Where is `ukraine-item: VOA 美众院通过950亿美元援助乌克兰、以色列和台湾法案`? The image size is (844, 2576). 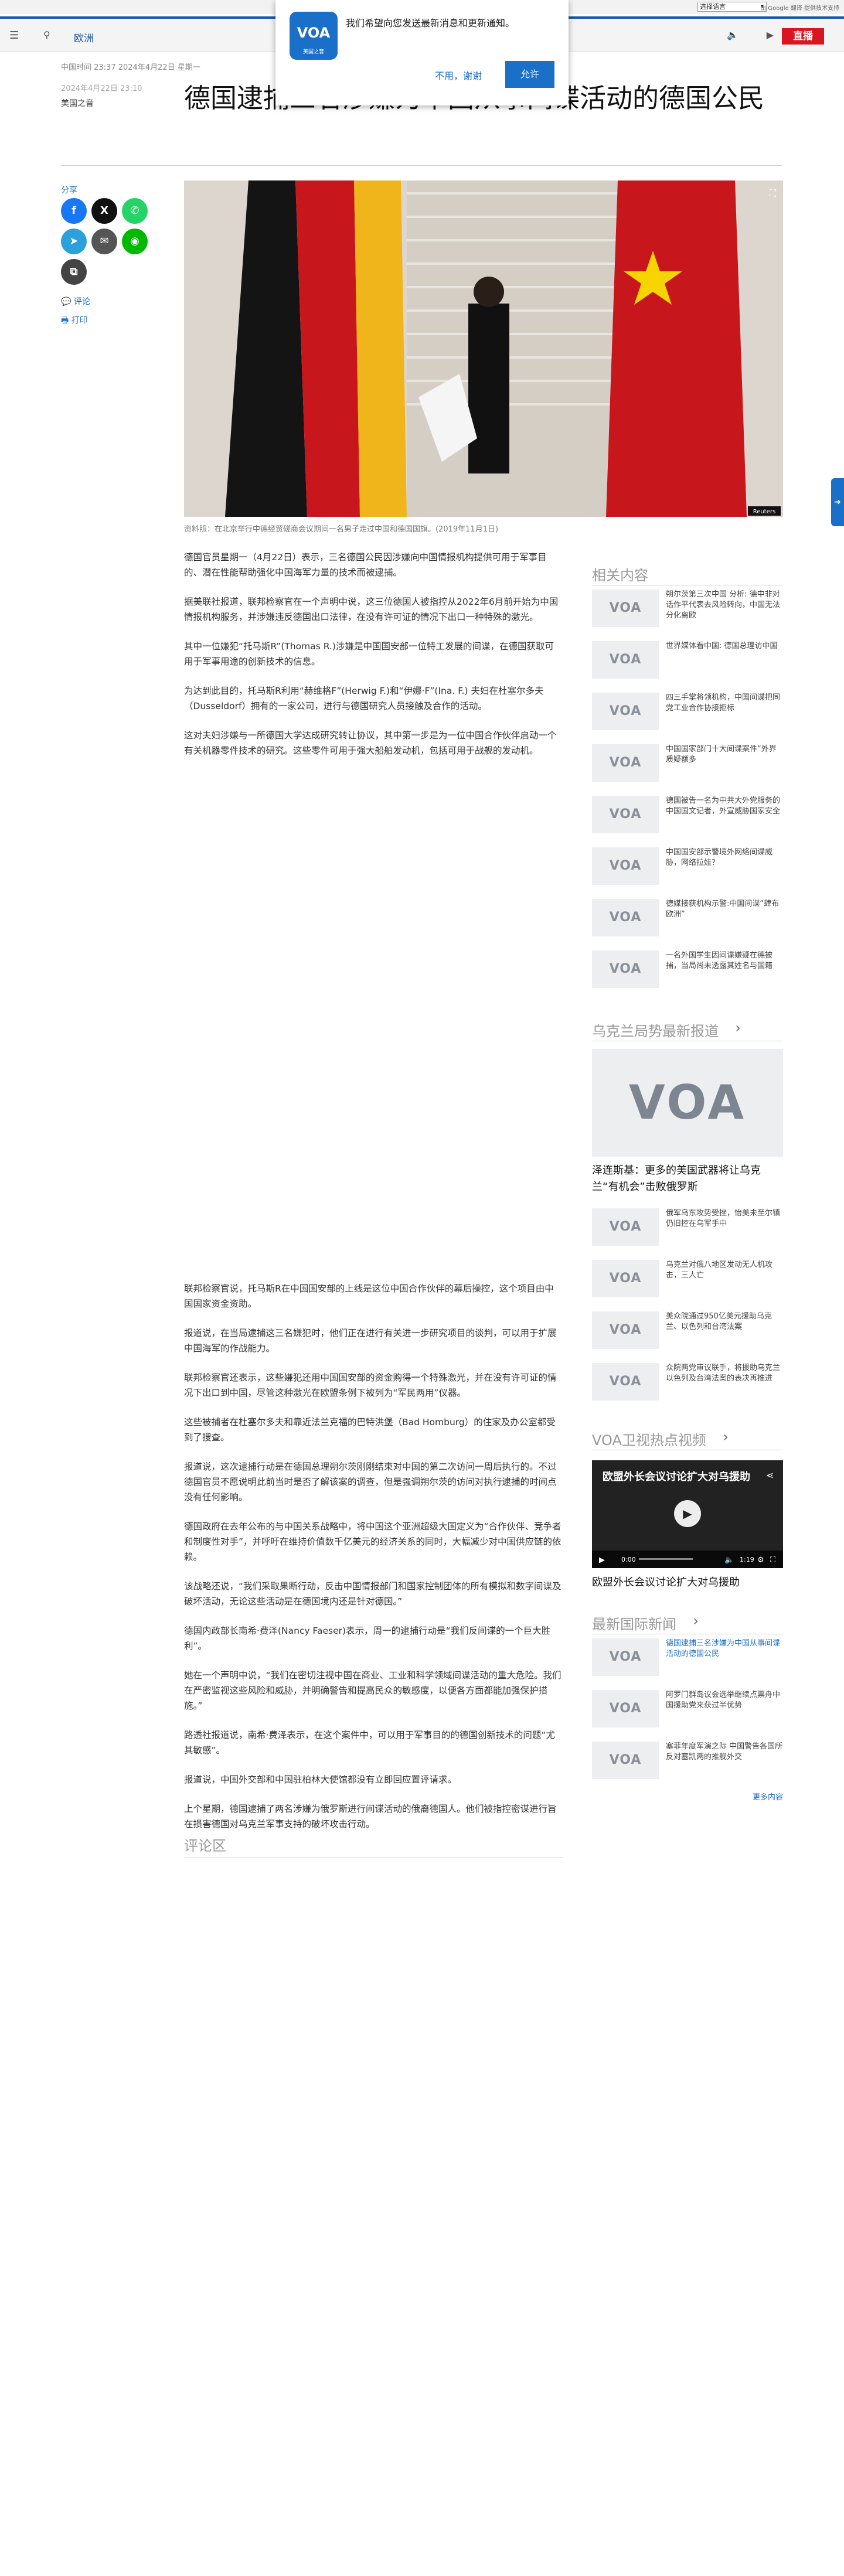 ukraine-item: VOA 美众院通过950亿美元援助乌克兰、以色列和台湾法案 is located at coordinates (688, 1332).